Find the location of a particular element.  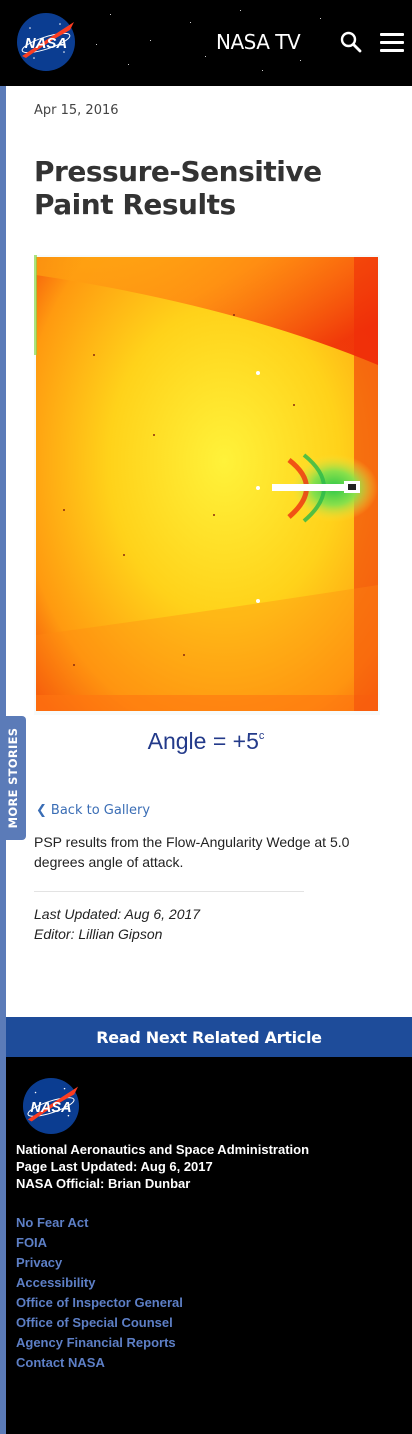

editor: Editor: Lillian Gipson is located at coordinates (98, 934).